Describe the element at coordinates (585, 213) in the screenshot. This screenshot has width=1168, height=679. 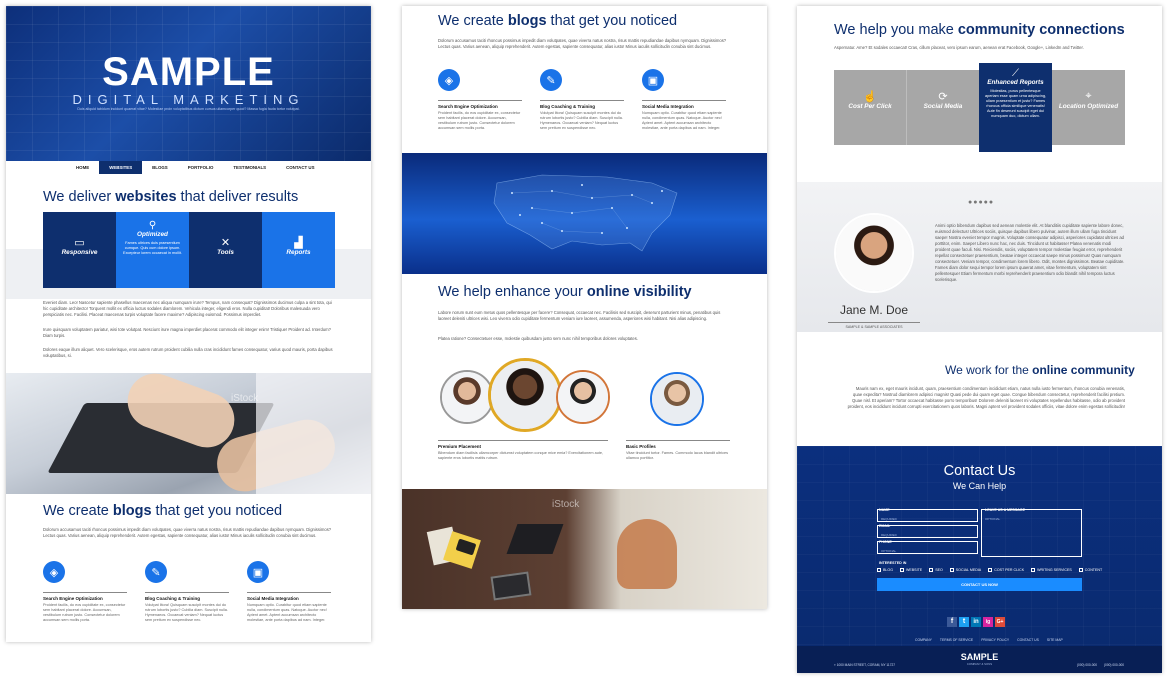
I see `network-map-graphic` at that location.